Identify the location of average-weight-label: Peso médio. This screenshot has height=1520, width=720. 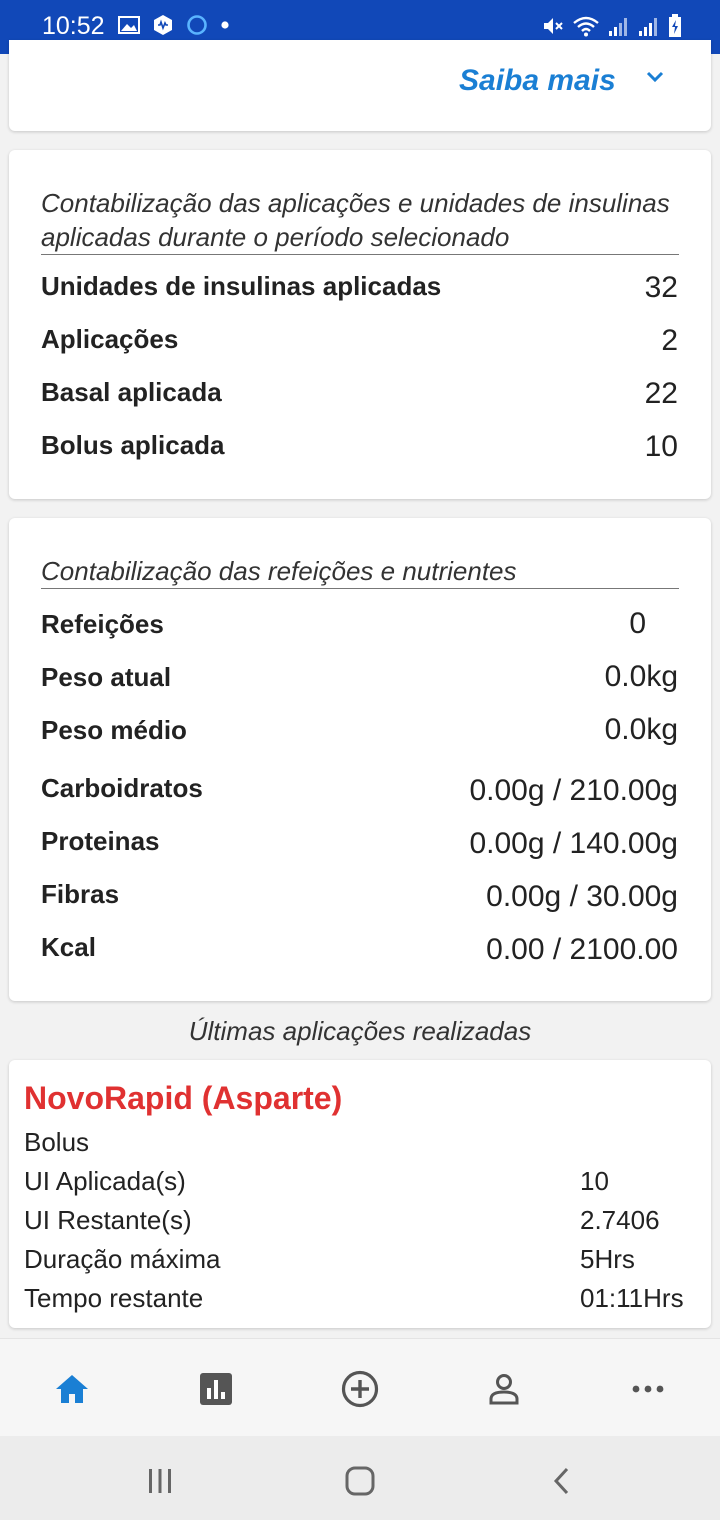
(114, 730).